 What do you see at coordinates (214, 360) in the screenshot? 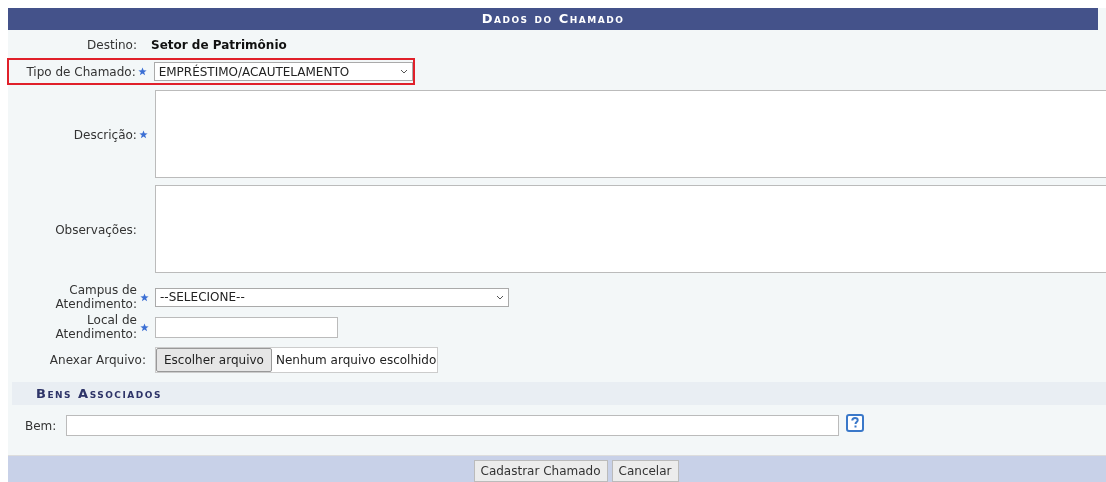
I see `choose-file-button: Escolher arquivo` at bounding box center [214, 360].